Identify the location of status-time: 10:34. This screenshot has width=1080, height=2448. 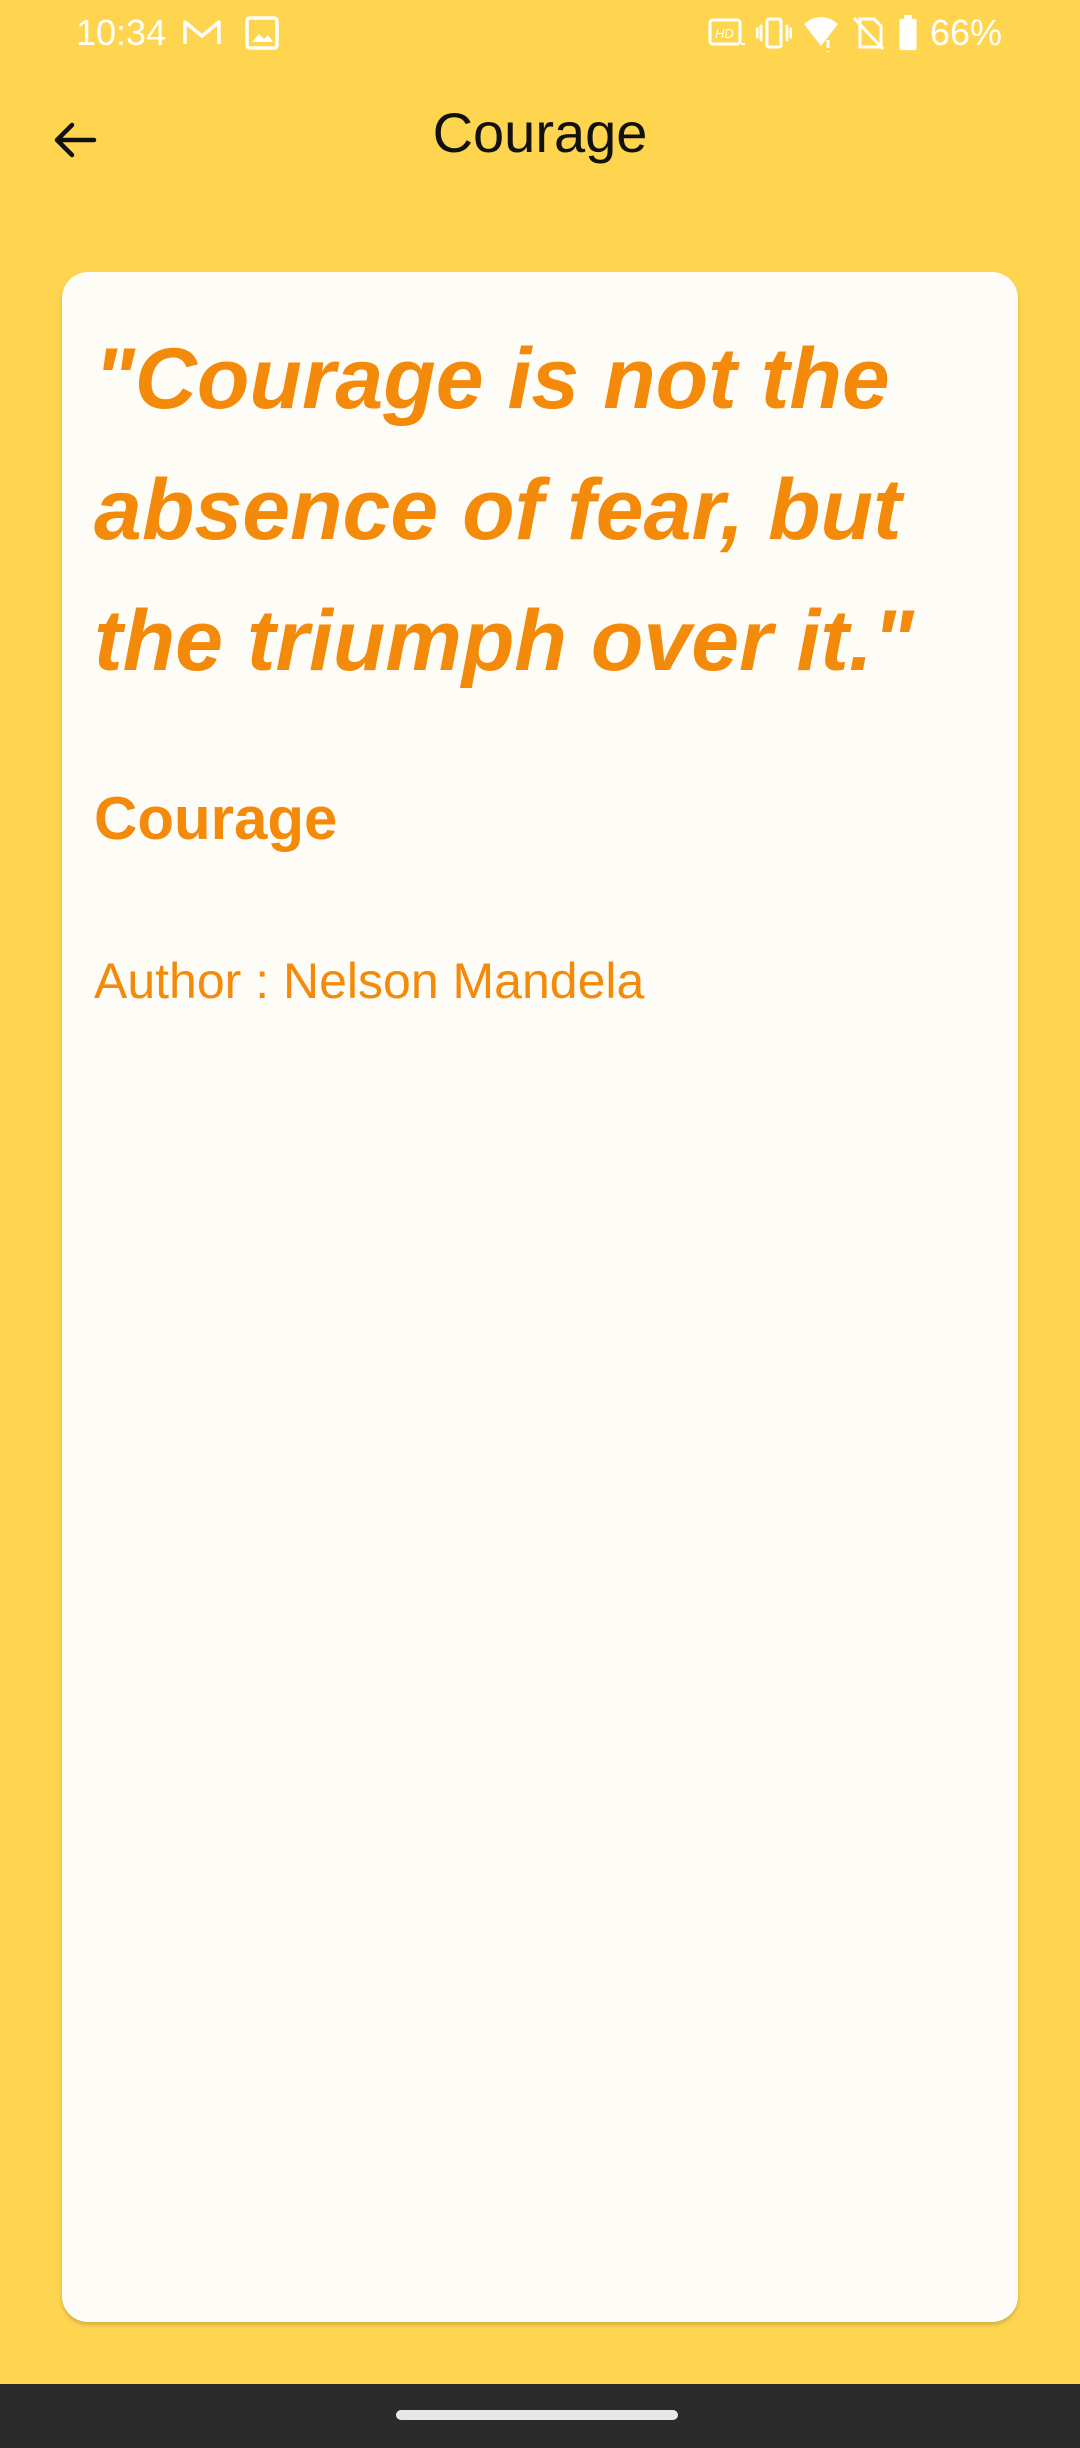
(121, 32).